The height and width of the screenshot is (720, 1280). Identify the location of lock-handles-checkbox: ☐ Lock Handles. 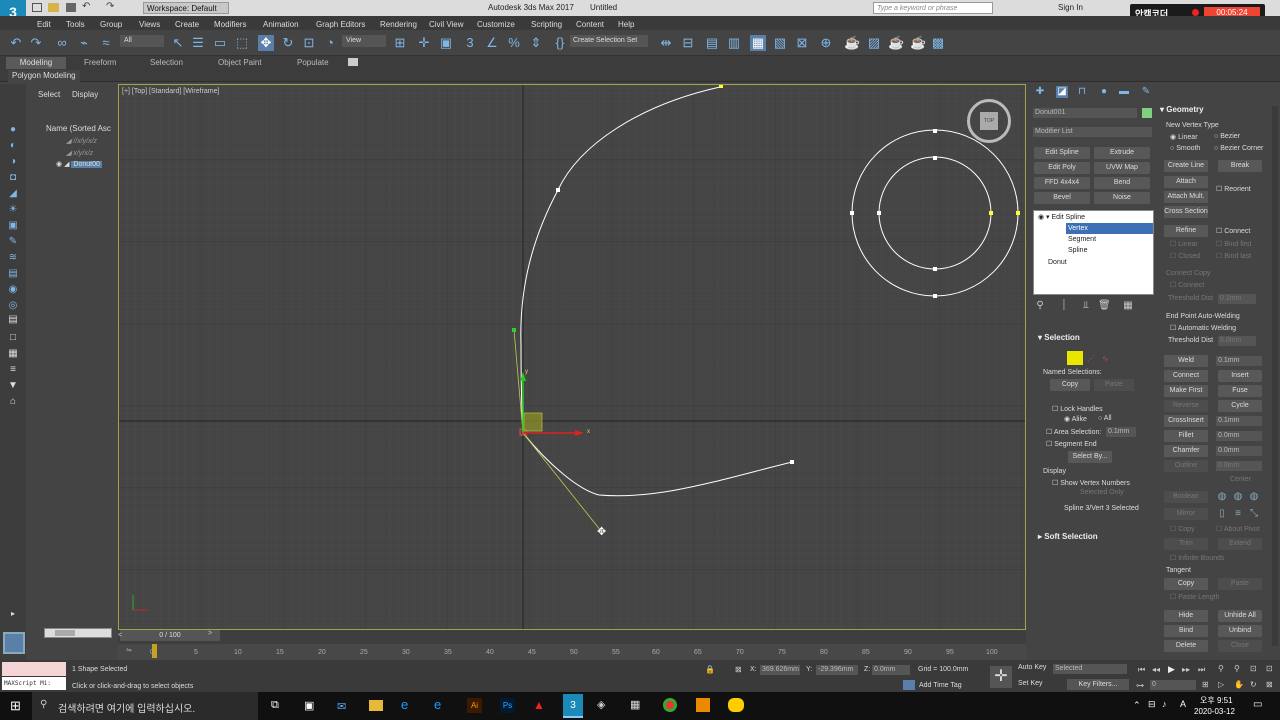
(1077, 409).